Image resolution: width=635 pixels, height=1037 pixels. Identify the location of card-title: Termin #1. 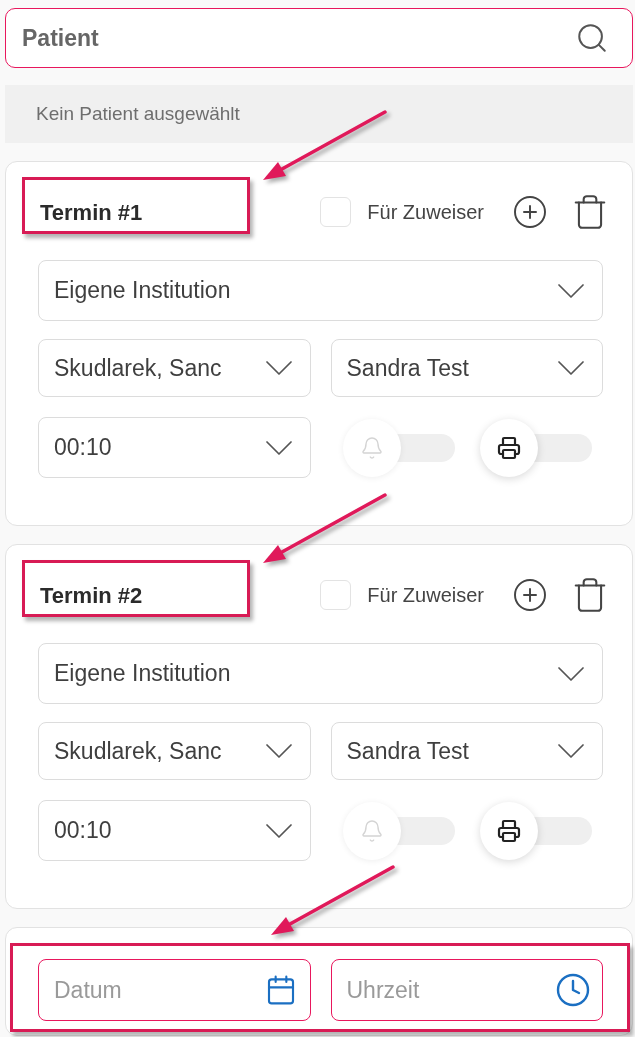
(91, 212).